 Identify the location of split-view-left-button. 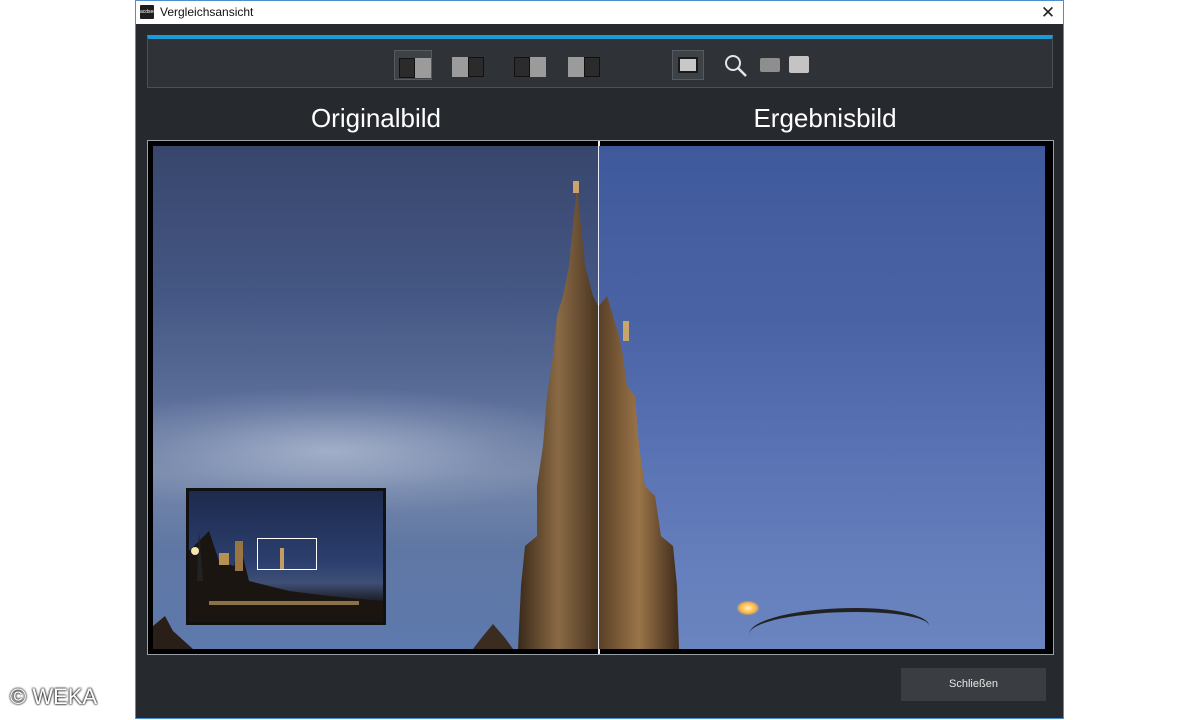
(467, 65).